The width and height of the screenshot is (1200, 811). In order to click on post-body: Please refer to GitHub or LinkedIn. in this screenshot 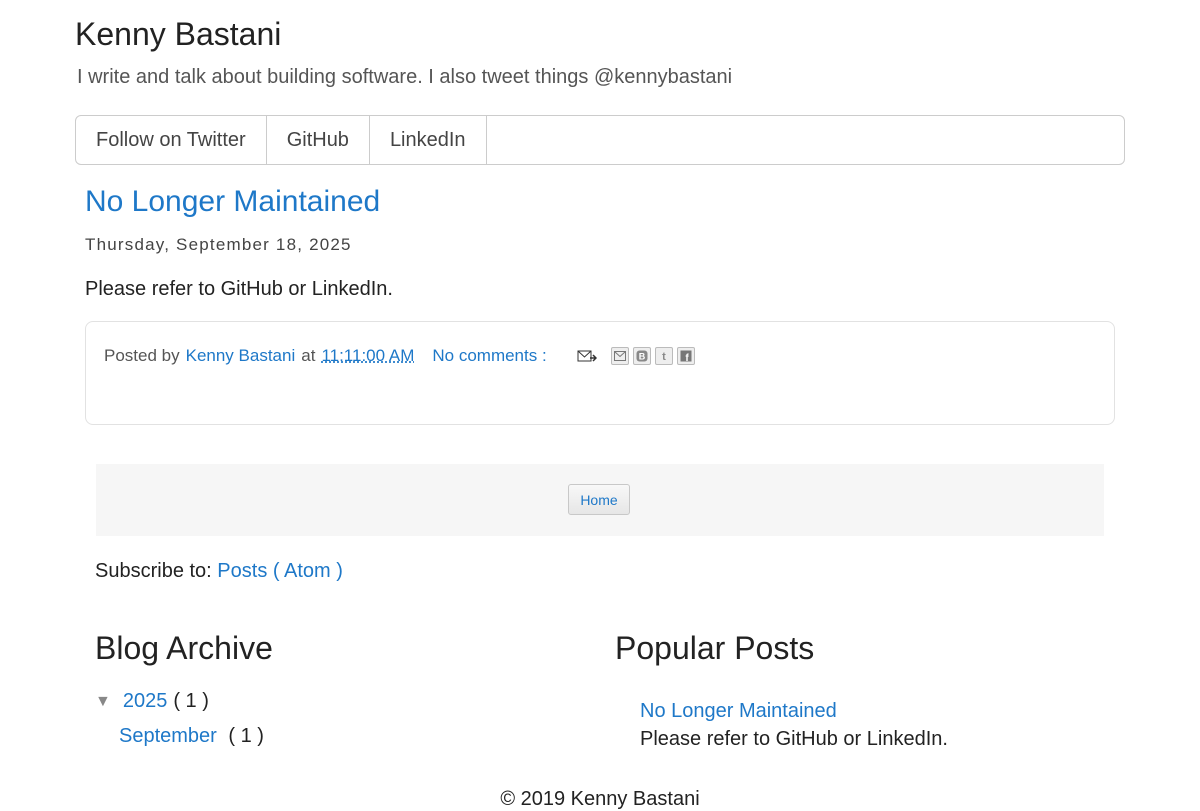, I will do `click(239, 289)`.